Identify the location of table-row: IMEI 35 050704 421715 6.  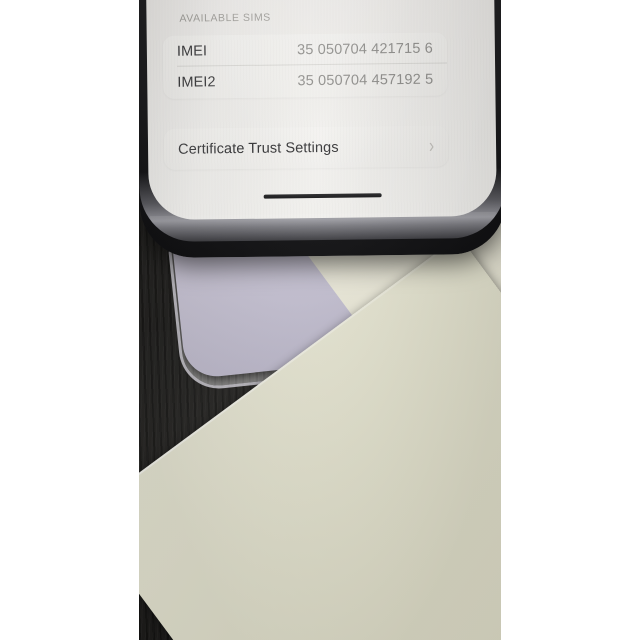
(305, 49).